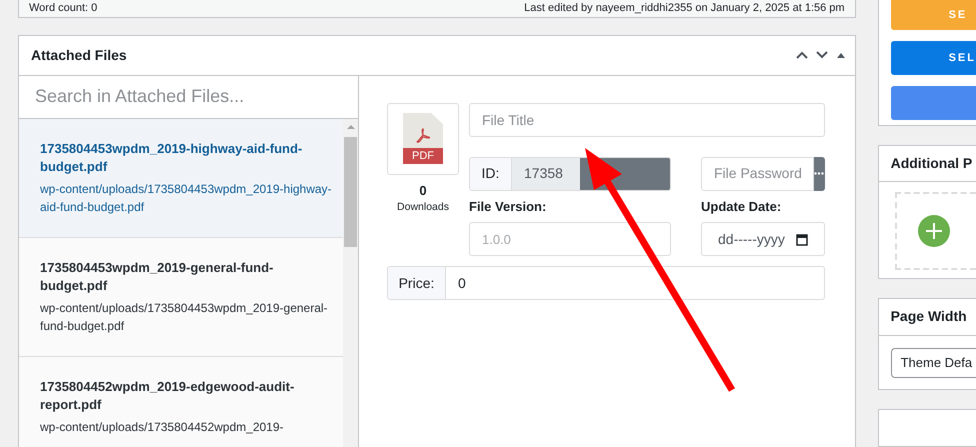  I want to click on file-path: wp-content/uploads/1735804453wpdm_2019-highway-aid-fund-budget.pdf, so click(186, 198).